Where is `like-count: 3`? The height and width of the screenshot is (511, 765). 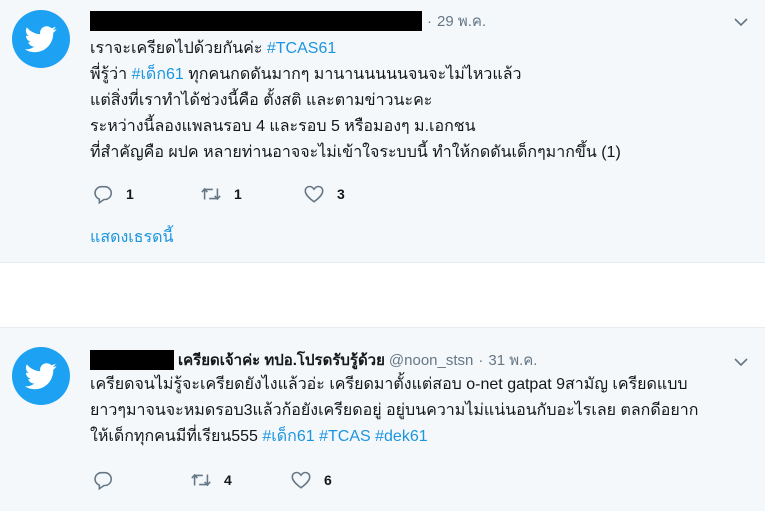
like-count: 3 is located at coordinates (341, 194).